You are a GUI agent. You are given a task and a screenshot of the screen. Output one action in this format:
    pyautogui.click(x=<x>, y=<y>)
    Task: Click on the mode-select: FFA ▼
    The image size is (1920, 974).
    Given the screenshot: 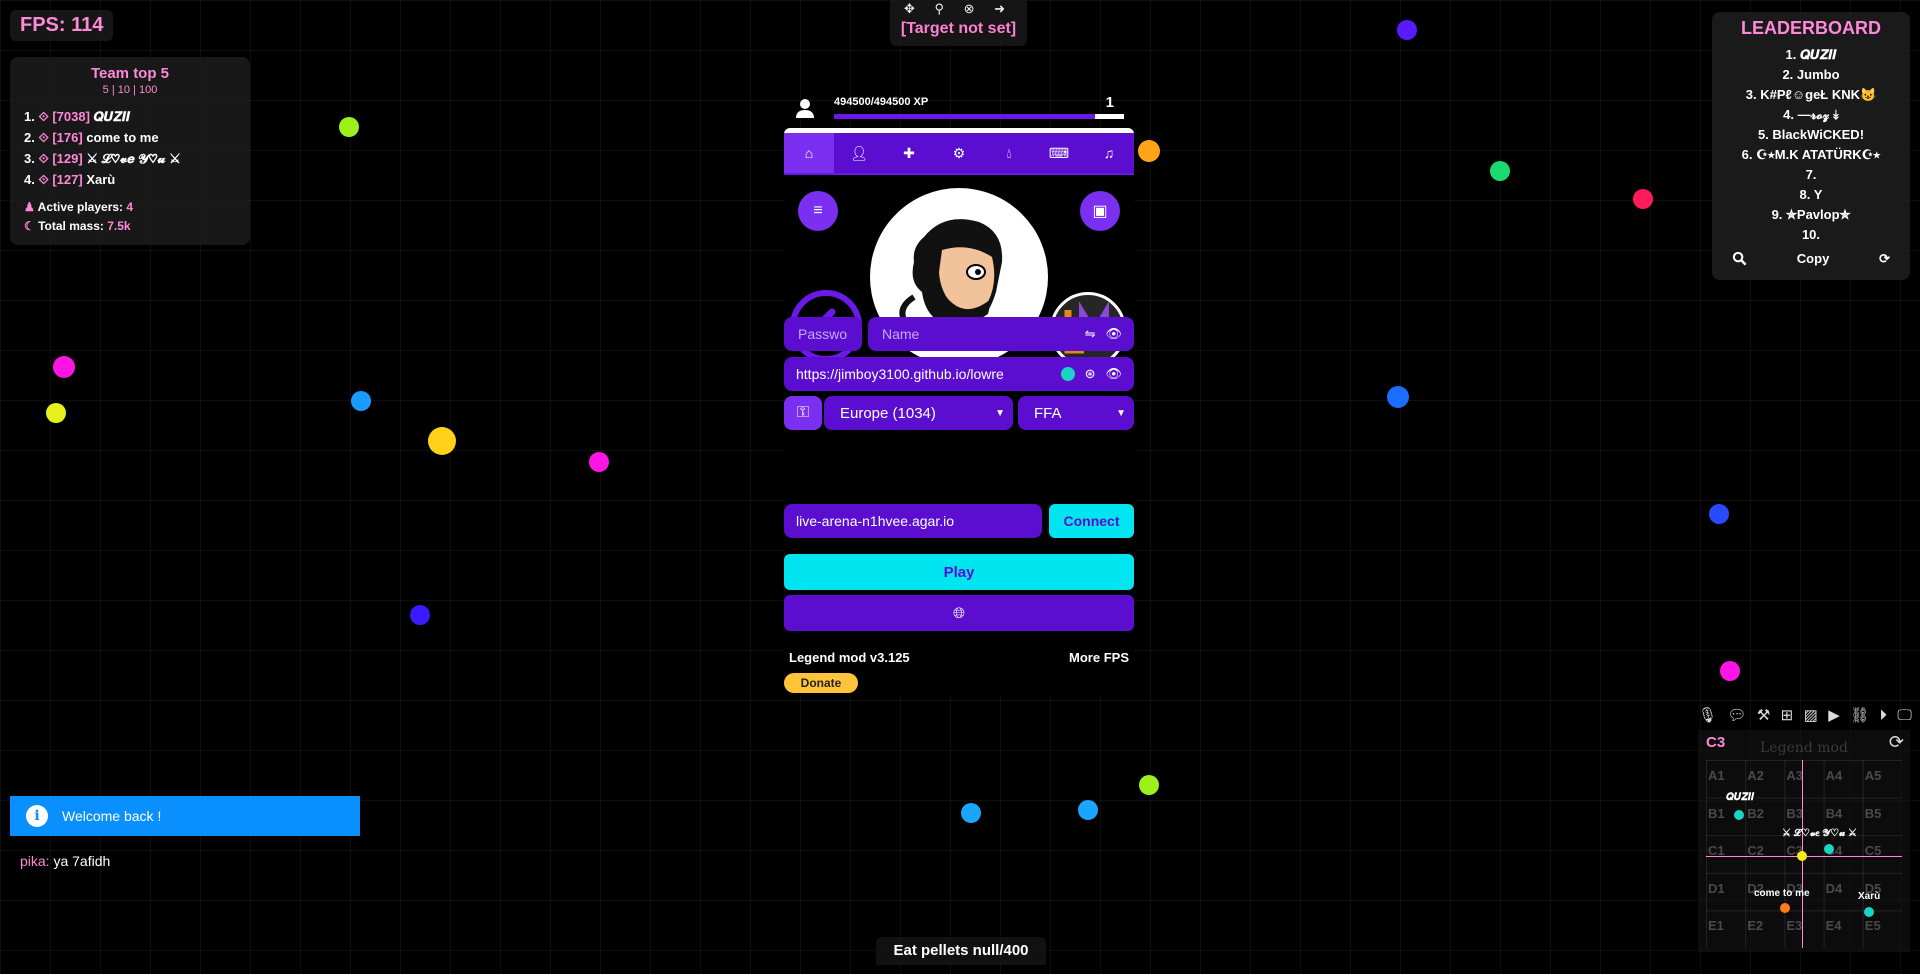 What is the action you would take?
    pyautogui.click(x=1076, y=413)
    